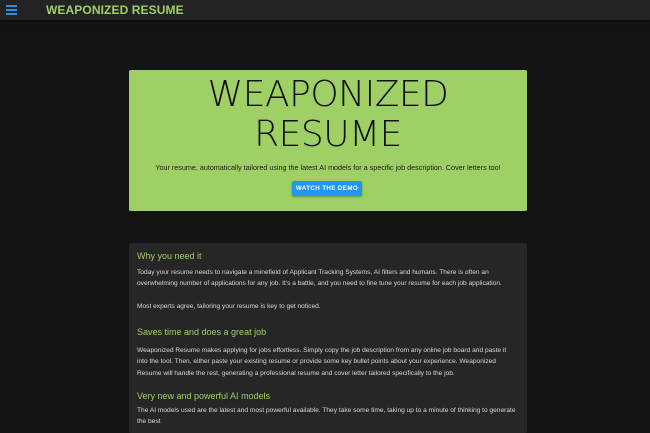 The width and height of the screenshot is (650, 433). What do you see at coordinates (115, 10) in the screenshot?
I see `app-title: WEAPONIZED RESUME` at bounding box center [115, 10].